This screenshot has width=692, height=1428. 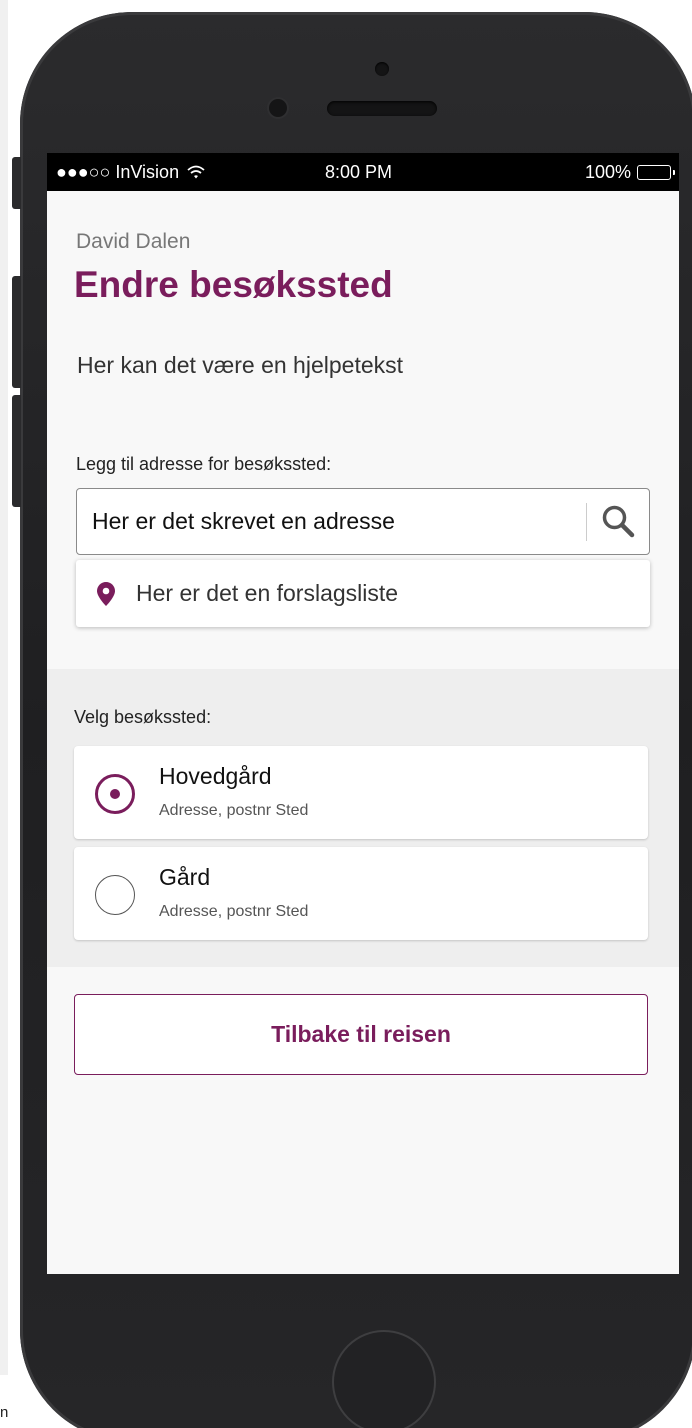 I want to click on battery-status: 100%, so click(x=629, y=172).